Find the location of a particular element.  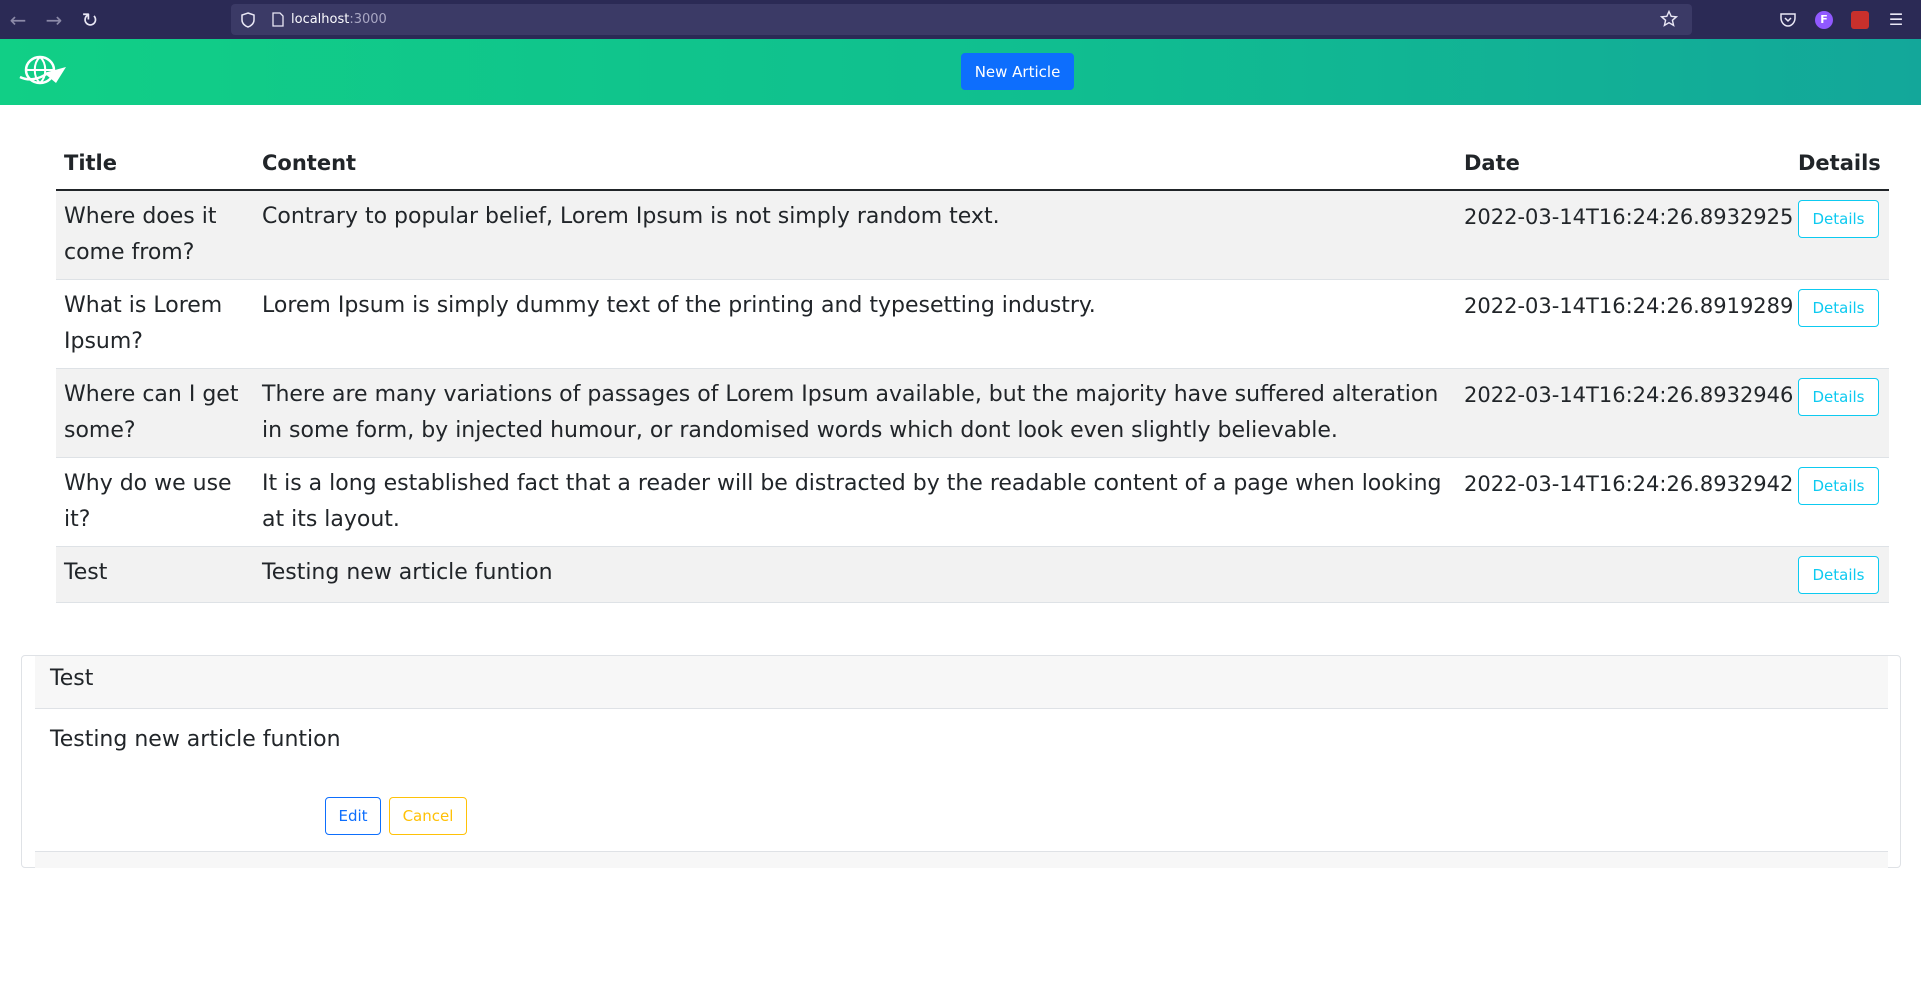

article-title: Why do we use it? is located at coordinates (155, 502).